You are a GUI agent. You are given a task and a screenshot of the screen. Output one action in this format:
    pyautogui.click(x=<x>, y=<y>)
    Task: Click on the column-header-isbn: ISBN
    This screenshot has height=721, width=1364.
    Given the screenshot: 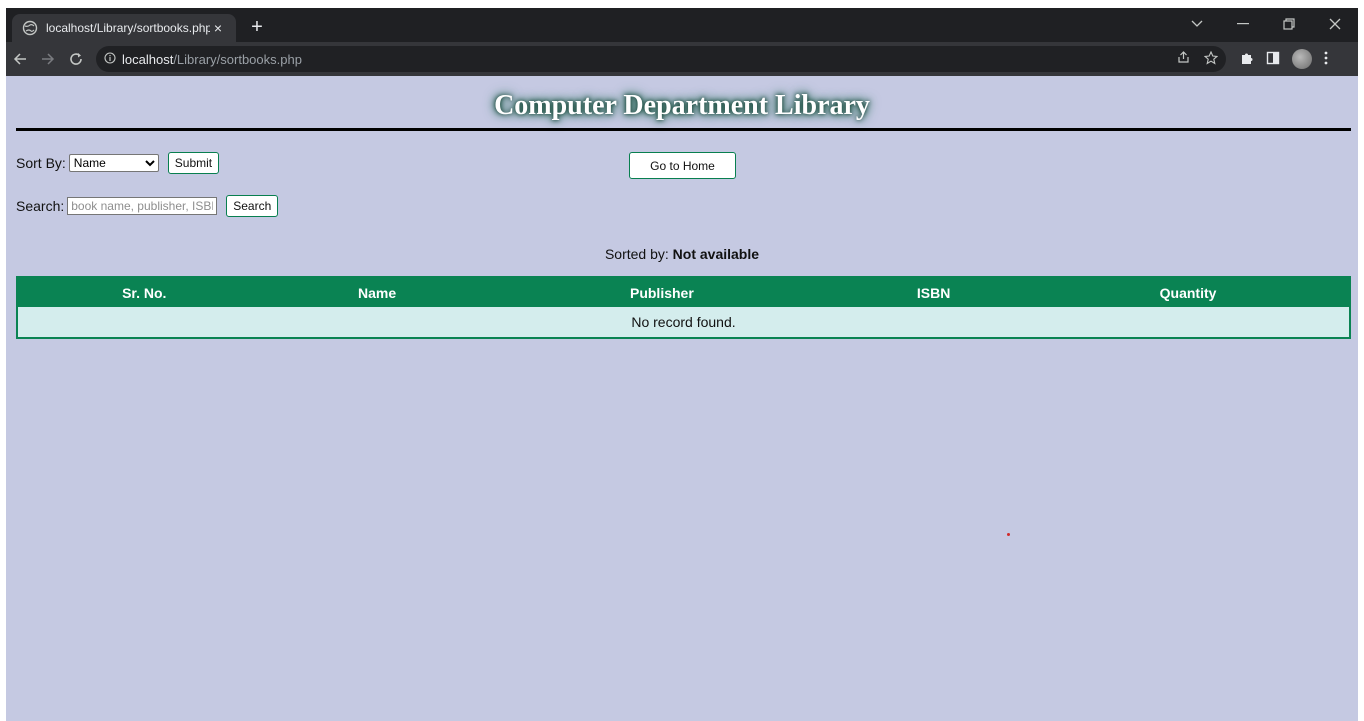 What is the action you would take?
    pyautogui.click(x=934, y=292)
    